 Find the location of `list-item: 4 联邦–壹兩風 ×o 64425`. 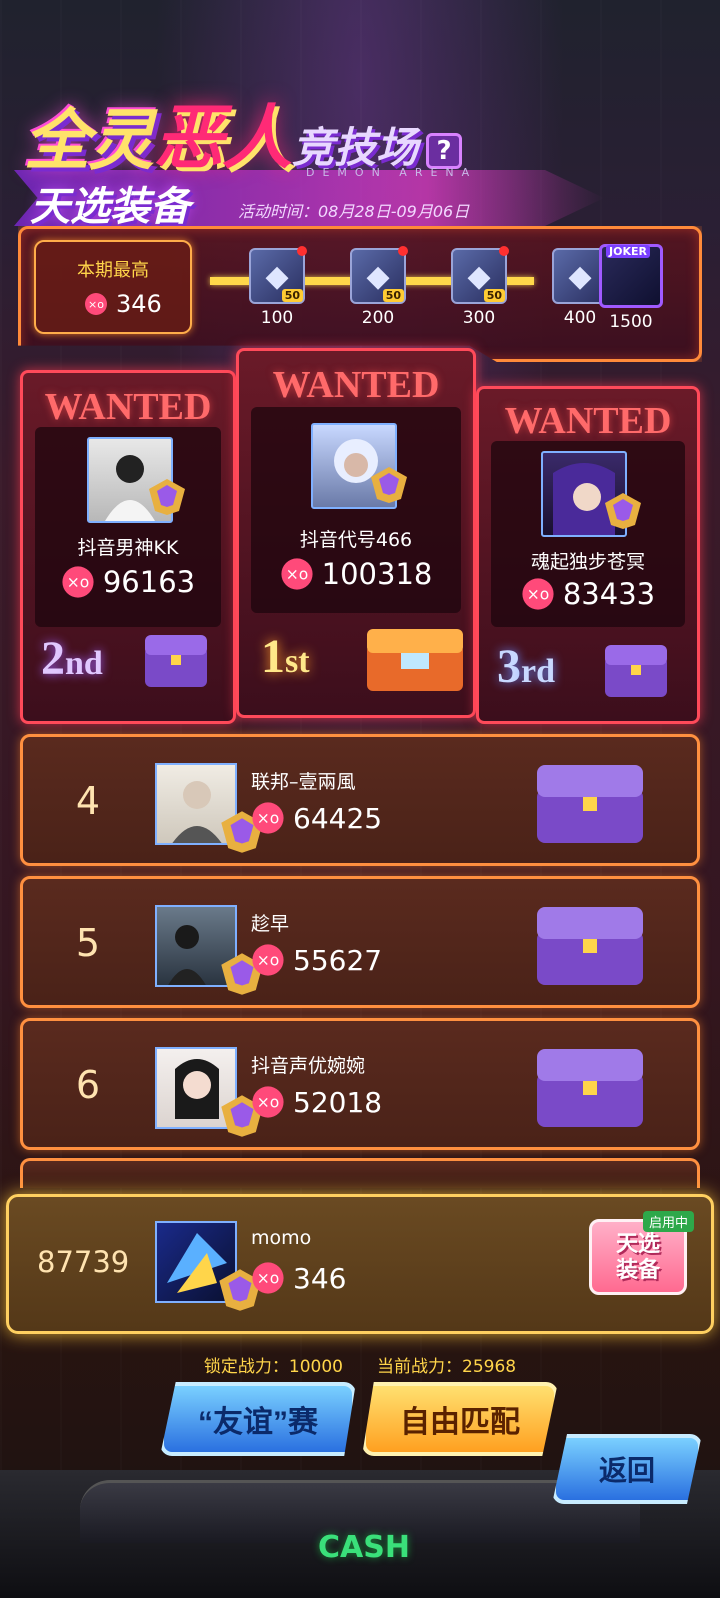

list-item: 4 联邦–壹兩風 ×o 64425 is located at coordinates (360, 800).